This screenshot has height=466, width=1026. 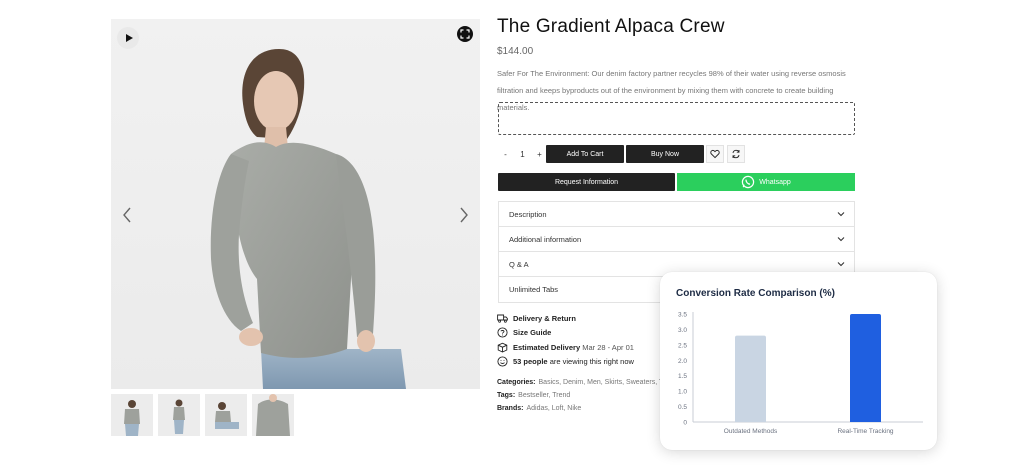 I want to click on thumbnail-strip, so click(x=202, y=415).